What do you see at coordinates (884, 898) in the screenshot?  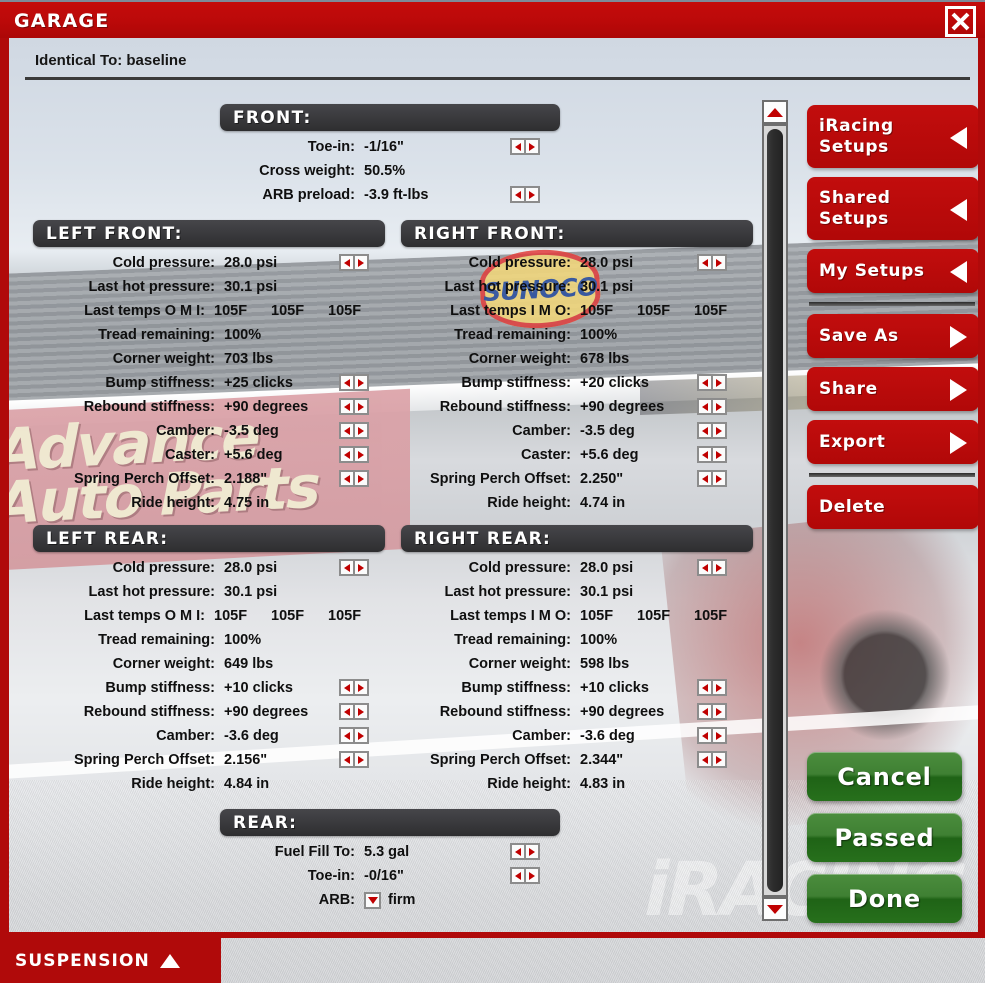 I see `done-button: Done` at bounding box center [884, 898].